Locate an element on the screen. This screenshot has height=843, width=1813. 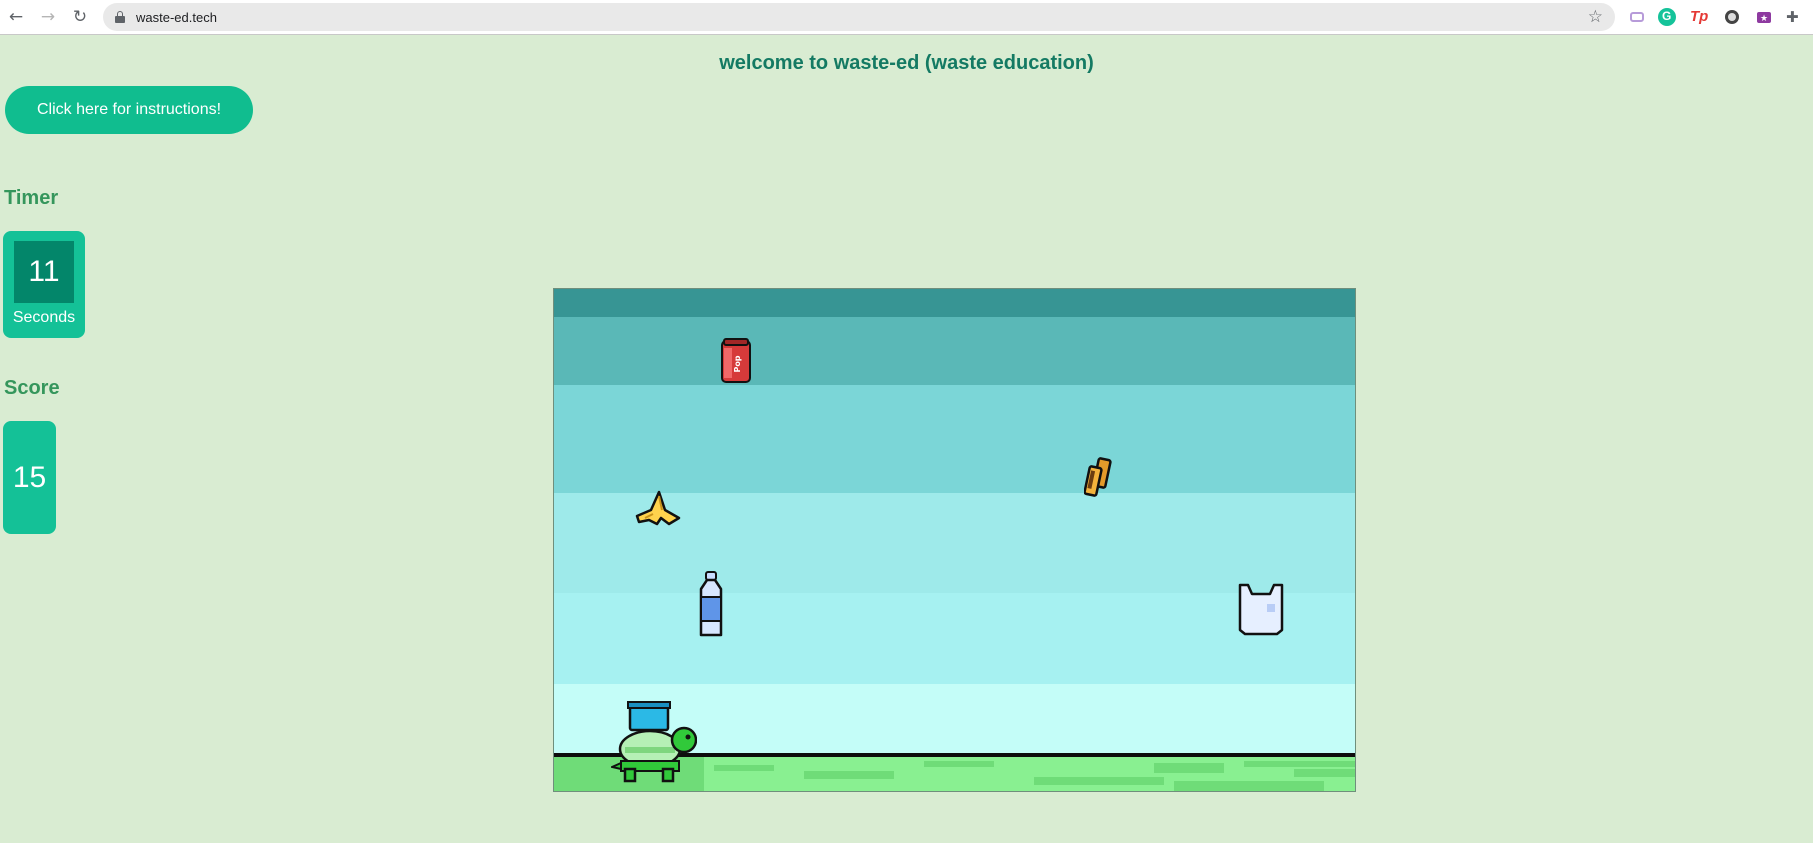
lock-icon is located at coordinates (120, 17).